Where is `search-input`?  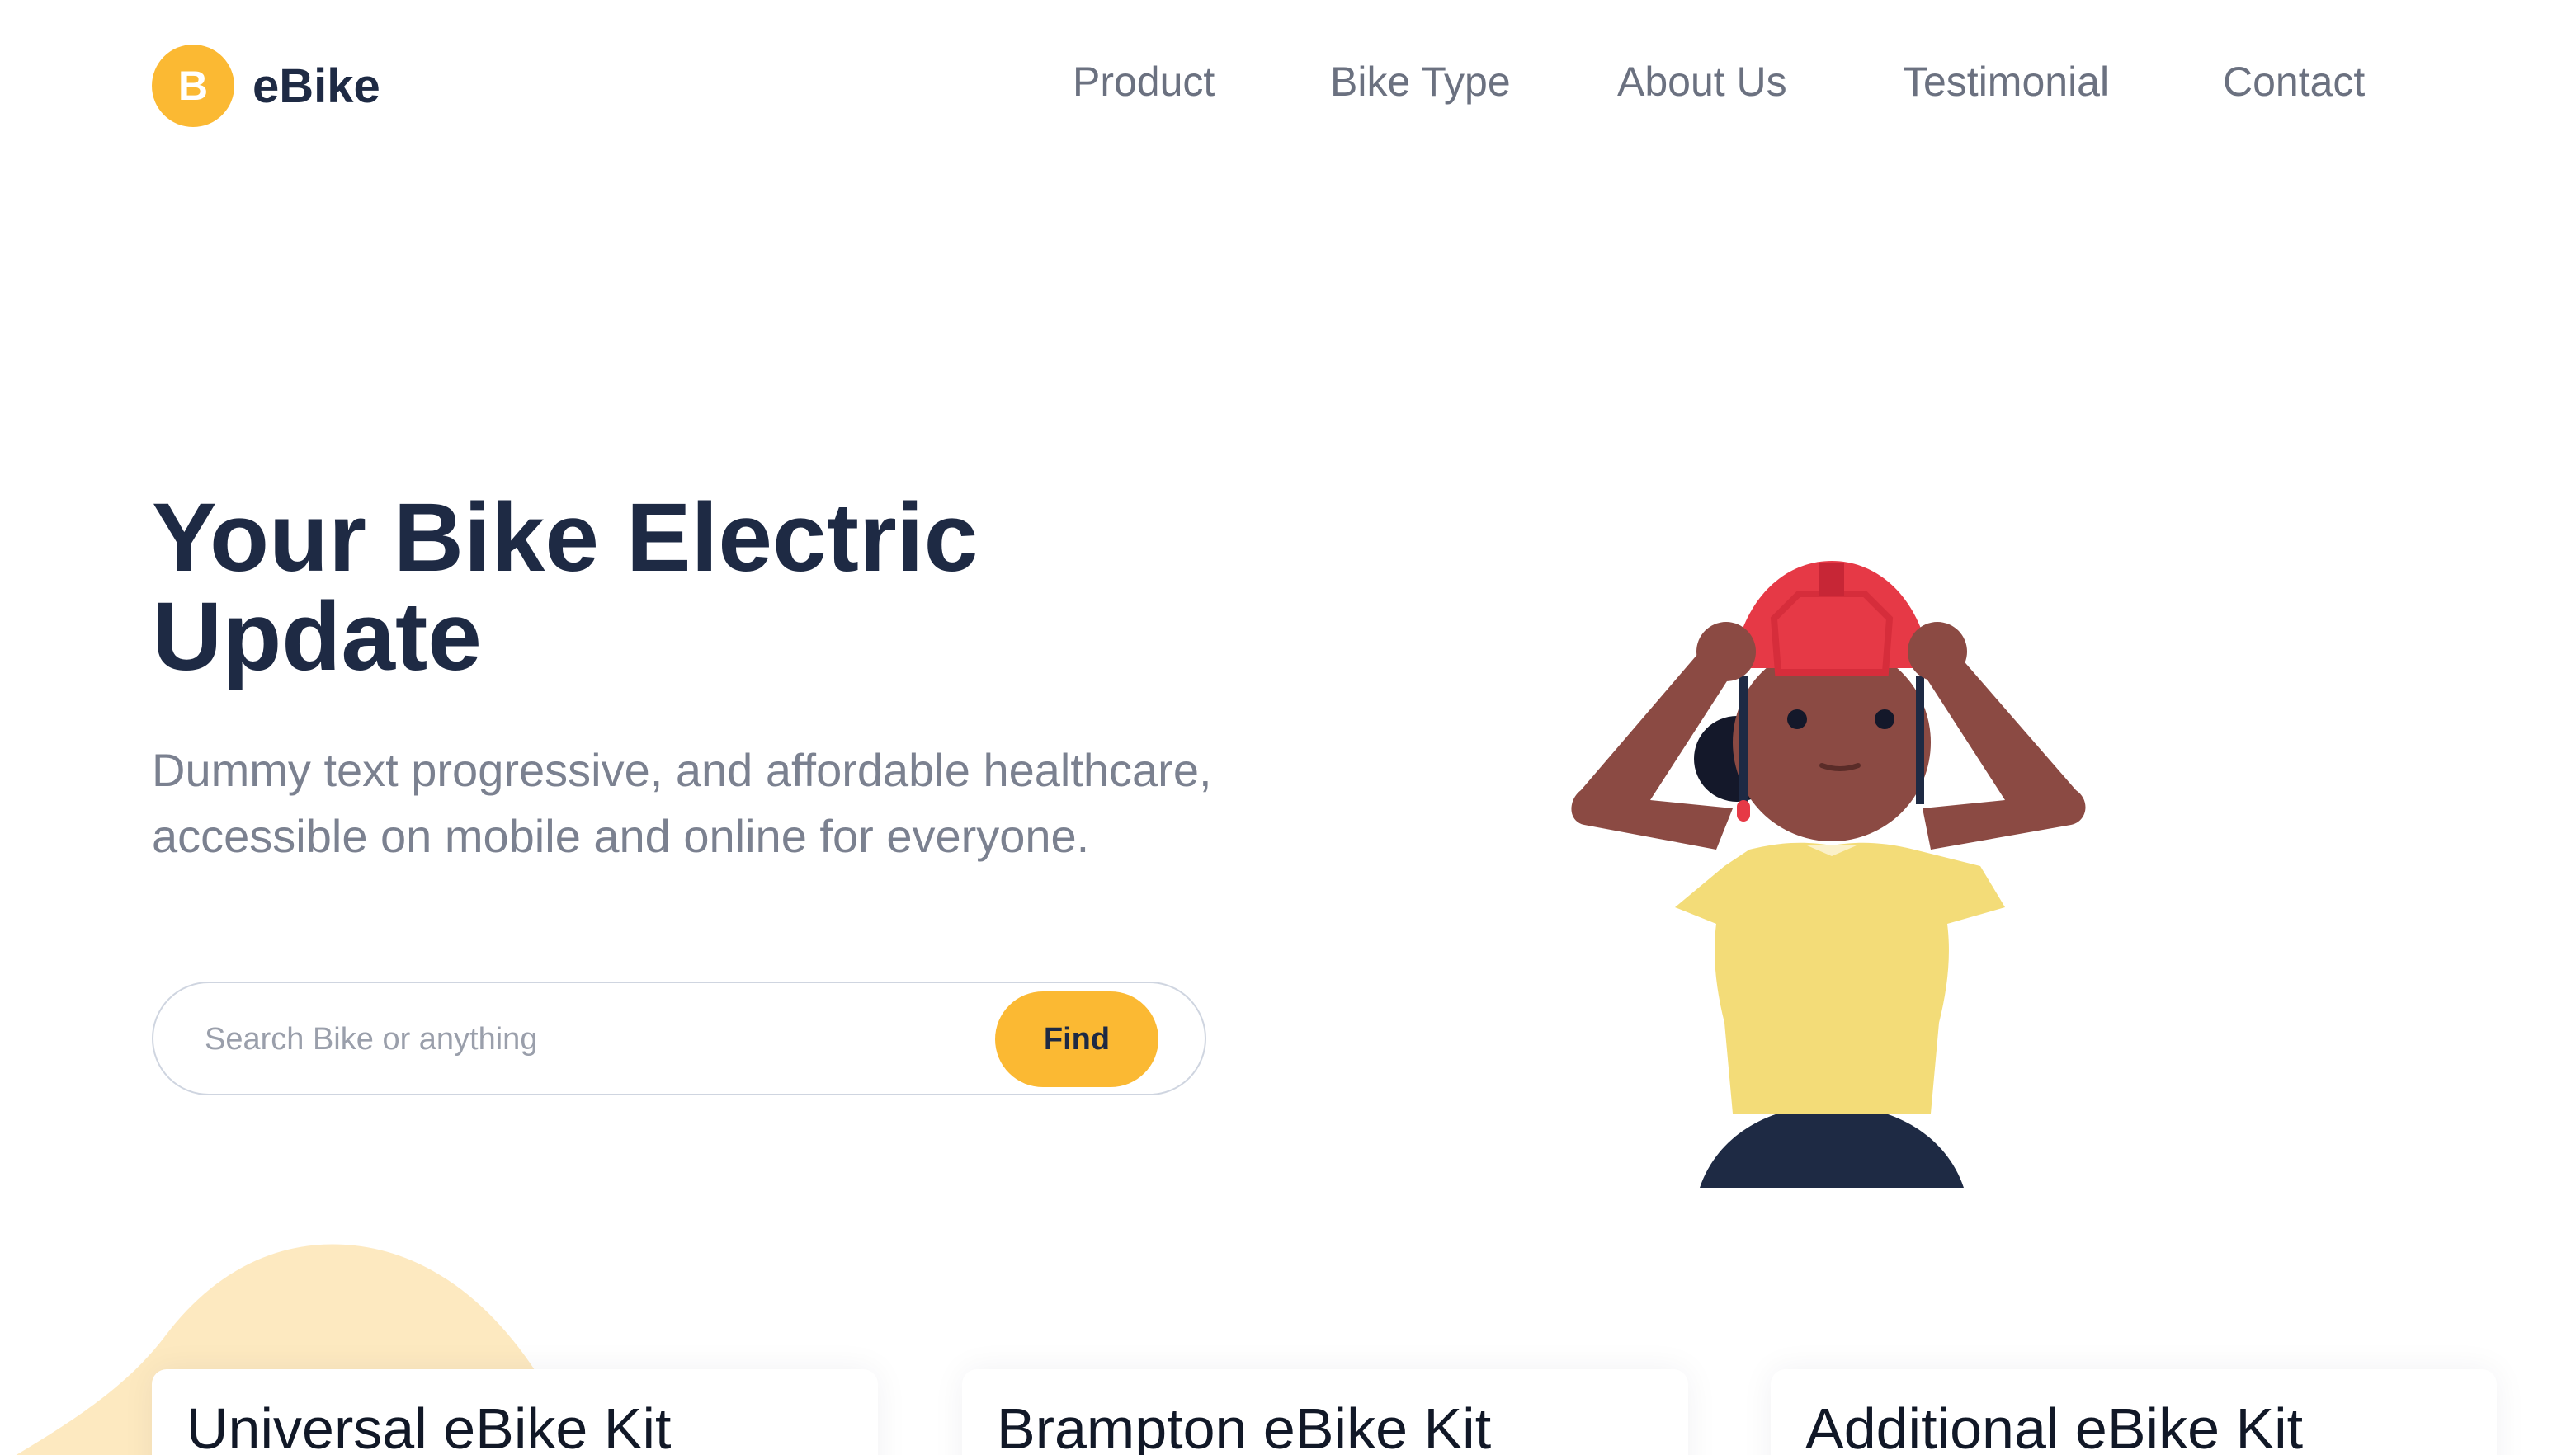 search-input is located at coordinates (576, 1039).